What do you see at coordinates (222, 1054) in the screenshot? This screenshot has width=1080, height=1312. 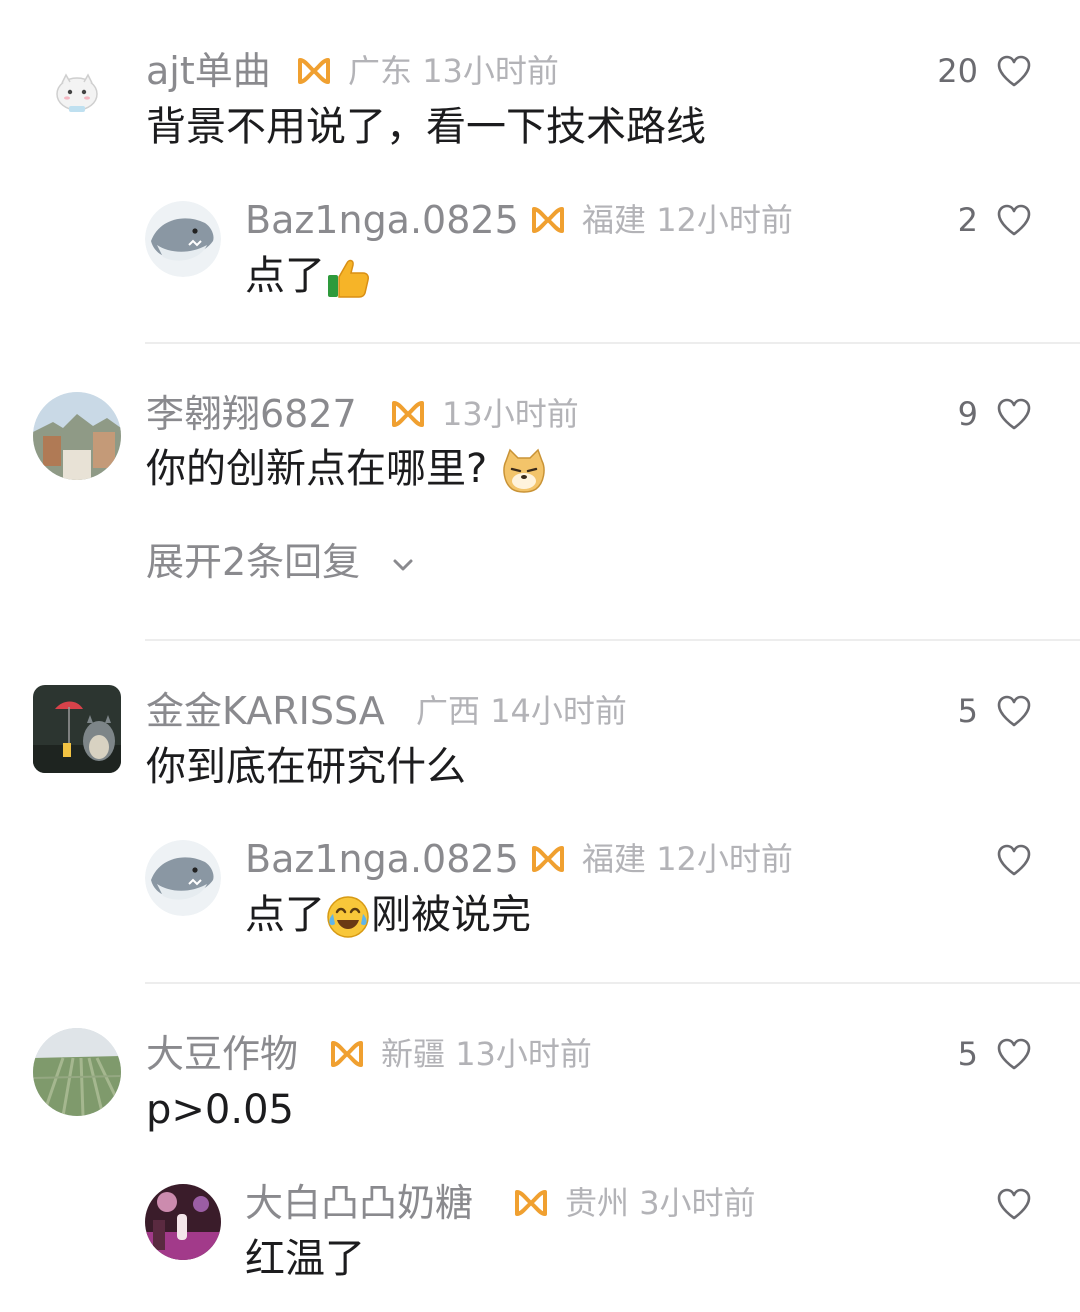 I see `username: 大豆作物` at bounding box center [222, 1054].